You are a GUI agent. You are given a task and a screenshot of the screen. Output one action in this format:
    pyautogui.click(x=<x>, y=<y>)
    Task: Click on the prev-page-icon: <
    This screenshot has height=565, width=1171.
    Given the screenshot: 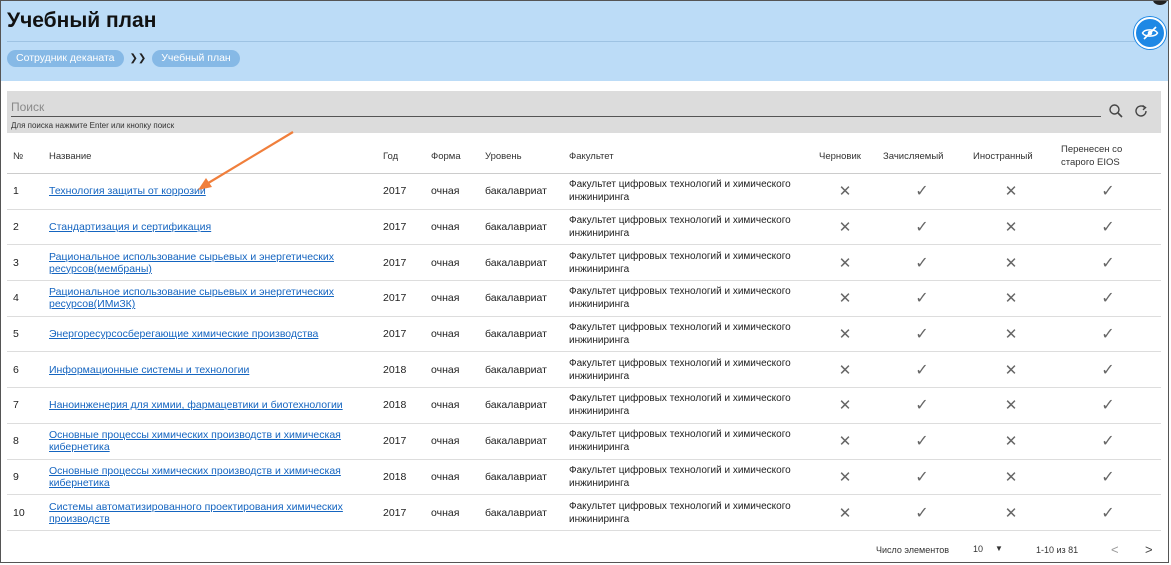 What is the action you would take?
    pyautogui.click(x=1115, y=549)
    